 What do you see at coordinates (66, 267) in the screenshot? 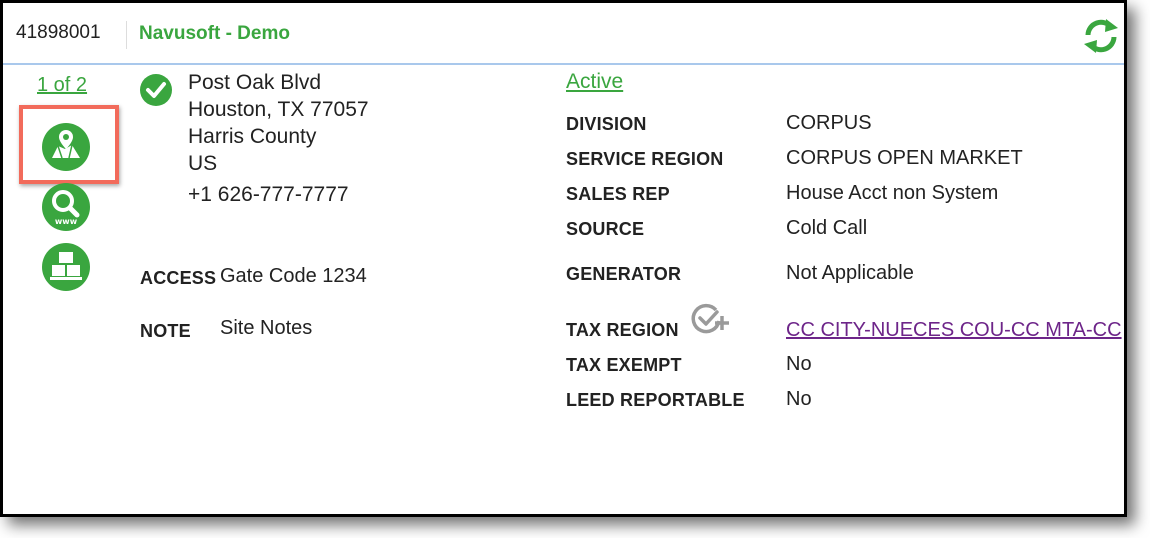
I see `containers-icon` at bounding box center [66, 267].